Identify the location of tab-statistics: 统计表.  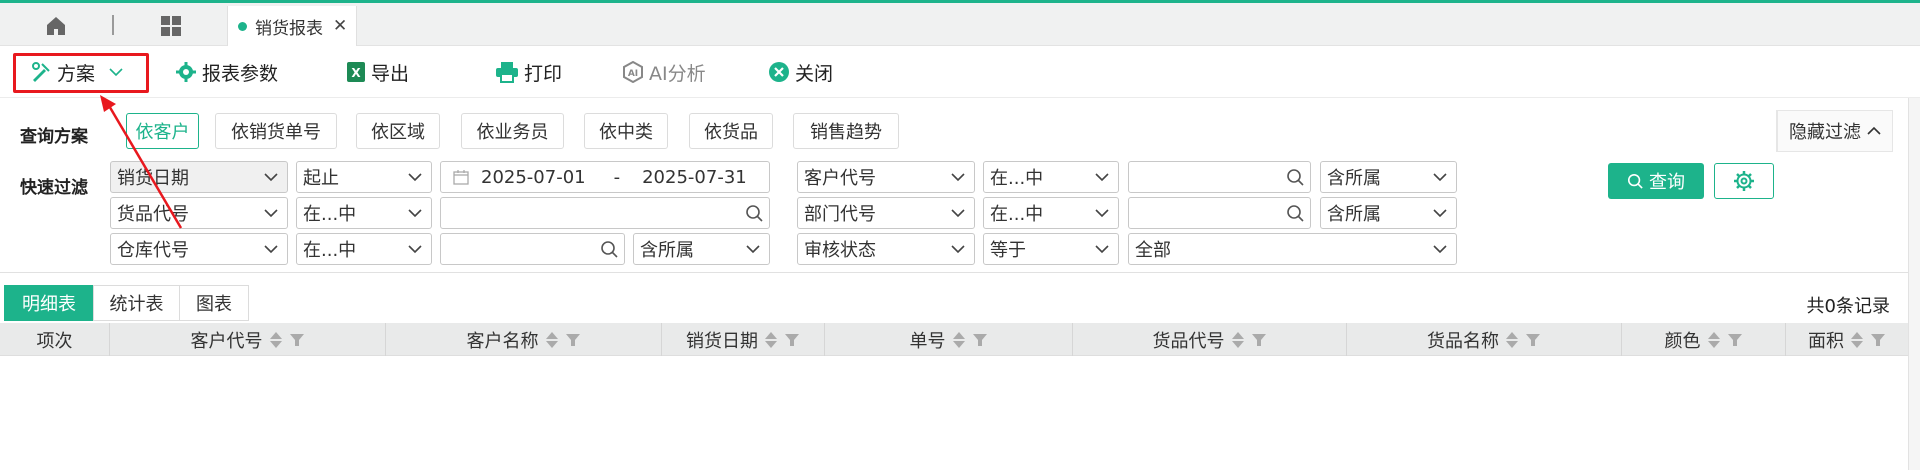
(136, 303).